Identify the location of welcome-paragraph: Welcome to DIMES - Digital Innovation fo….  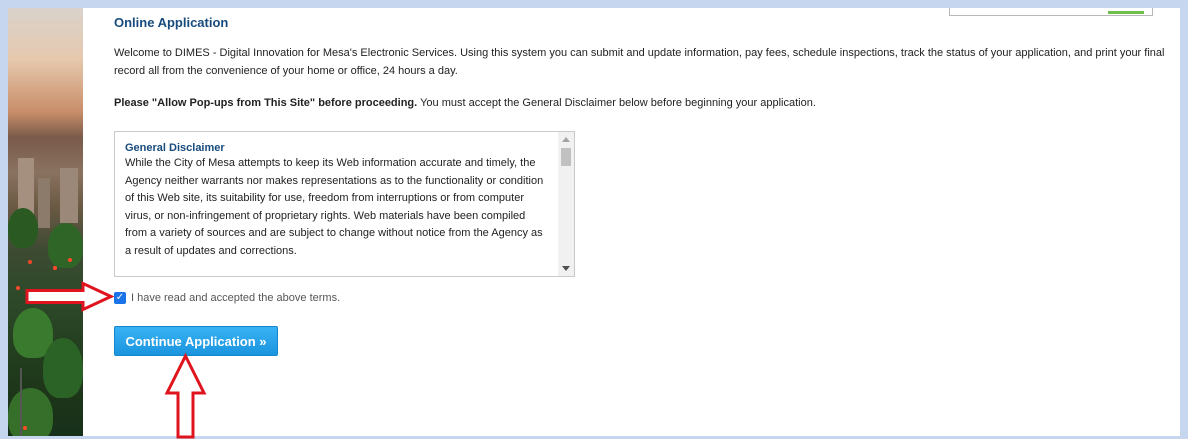
(639, 62).